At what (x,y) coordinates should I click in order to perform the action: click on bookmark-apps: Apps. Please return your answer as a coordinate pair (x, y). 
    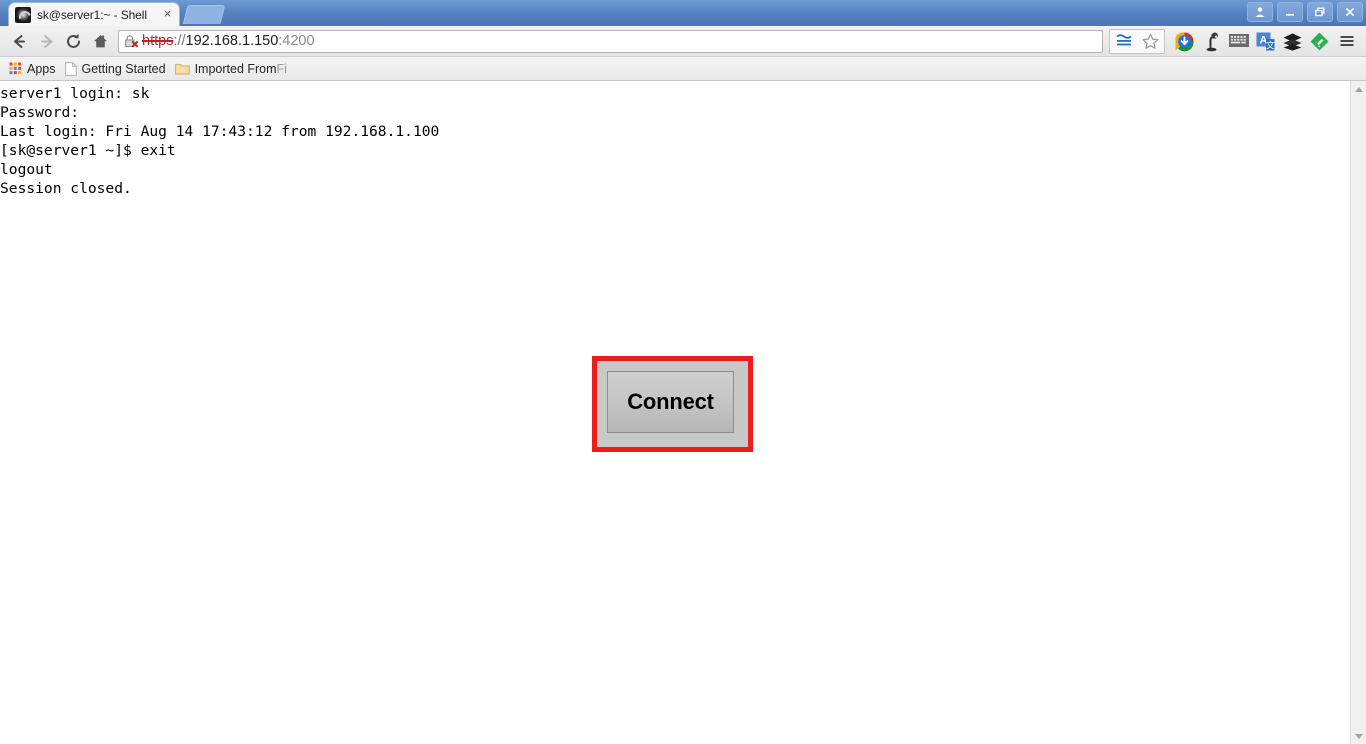
    Looking at the image, I should click on (34, 69).